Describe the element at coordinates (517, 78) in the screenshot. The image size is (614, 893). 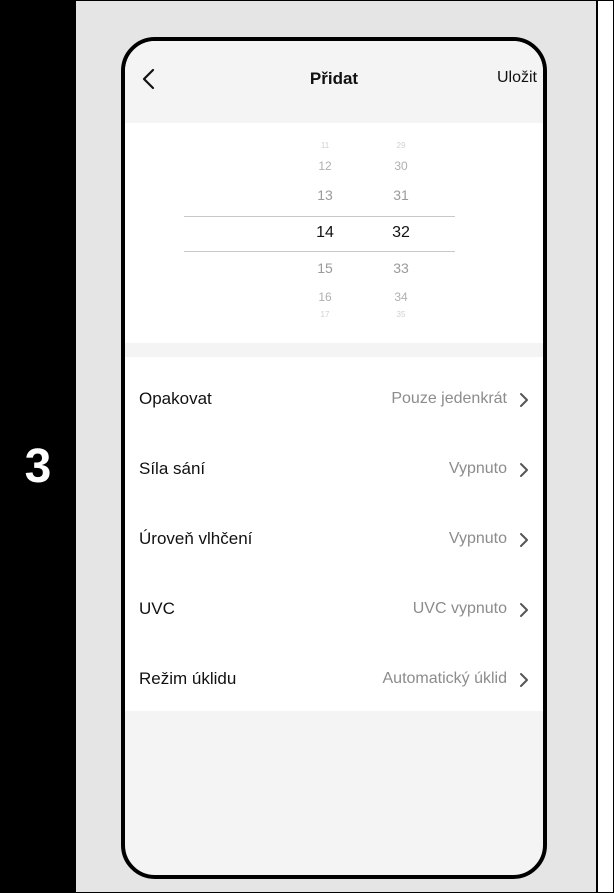
I see `save-button: Uložit` at that location.